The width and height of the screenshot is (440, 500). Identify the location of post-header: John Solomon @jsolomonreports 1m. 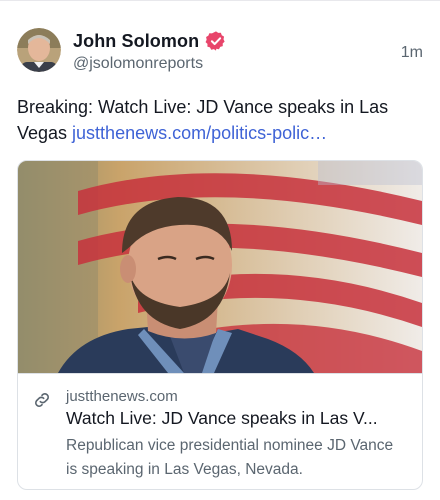
(222, 52).